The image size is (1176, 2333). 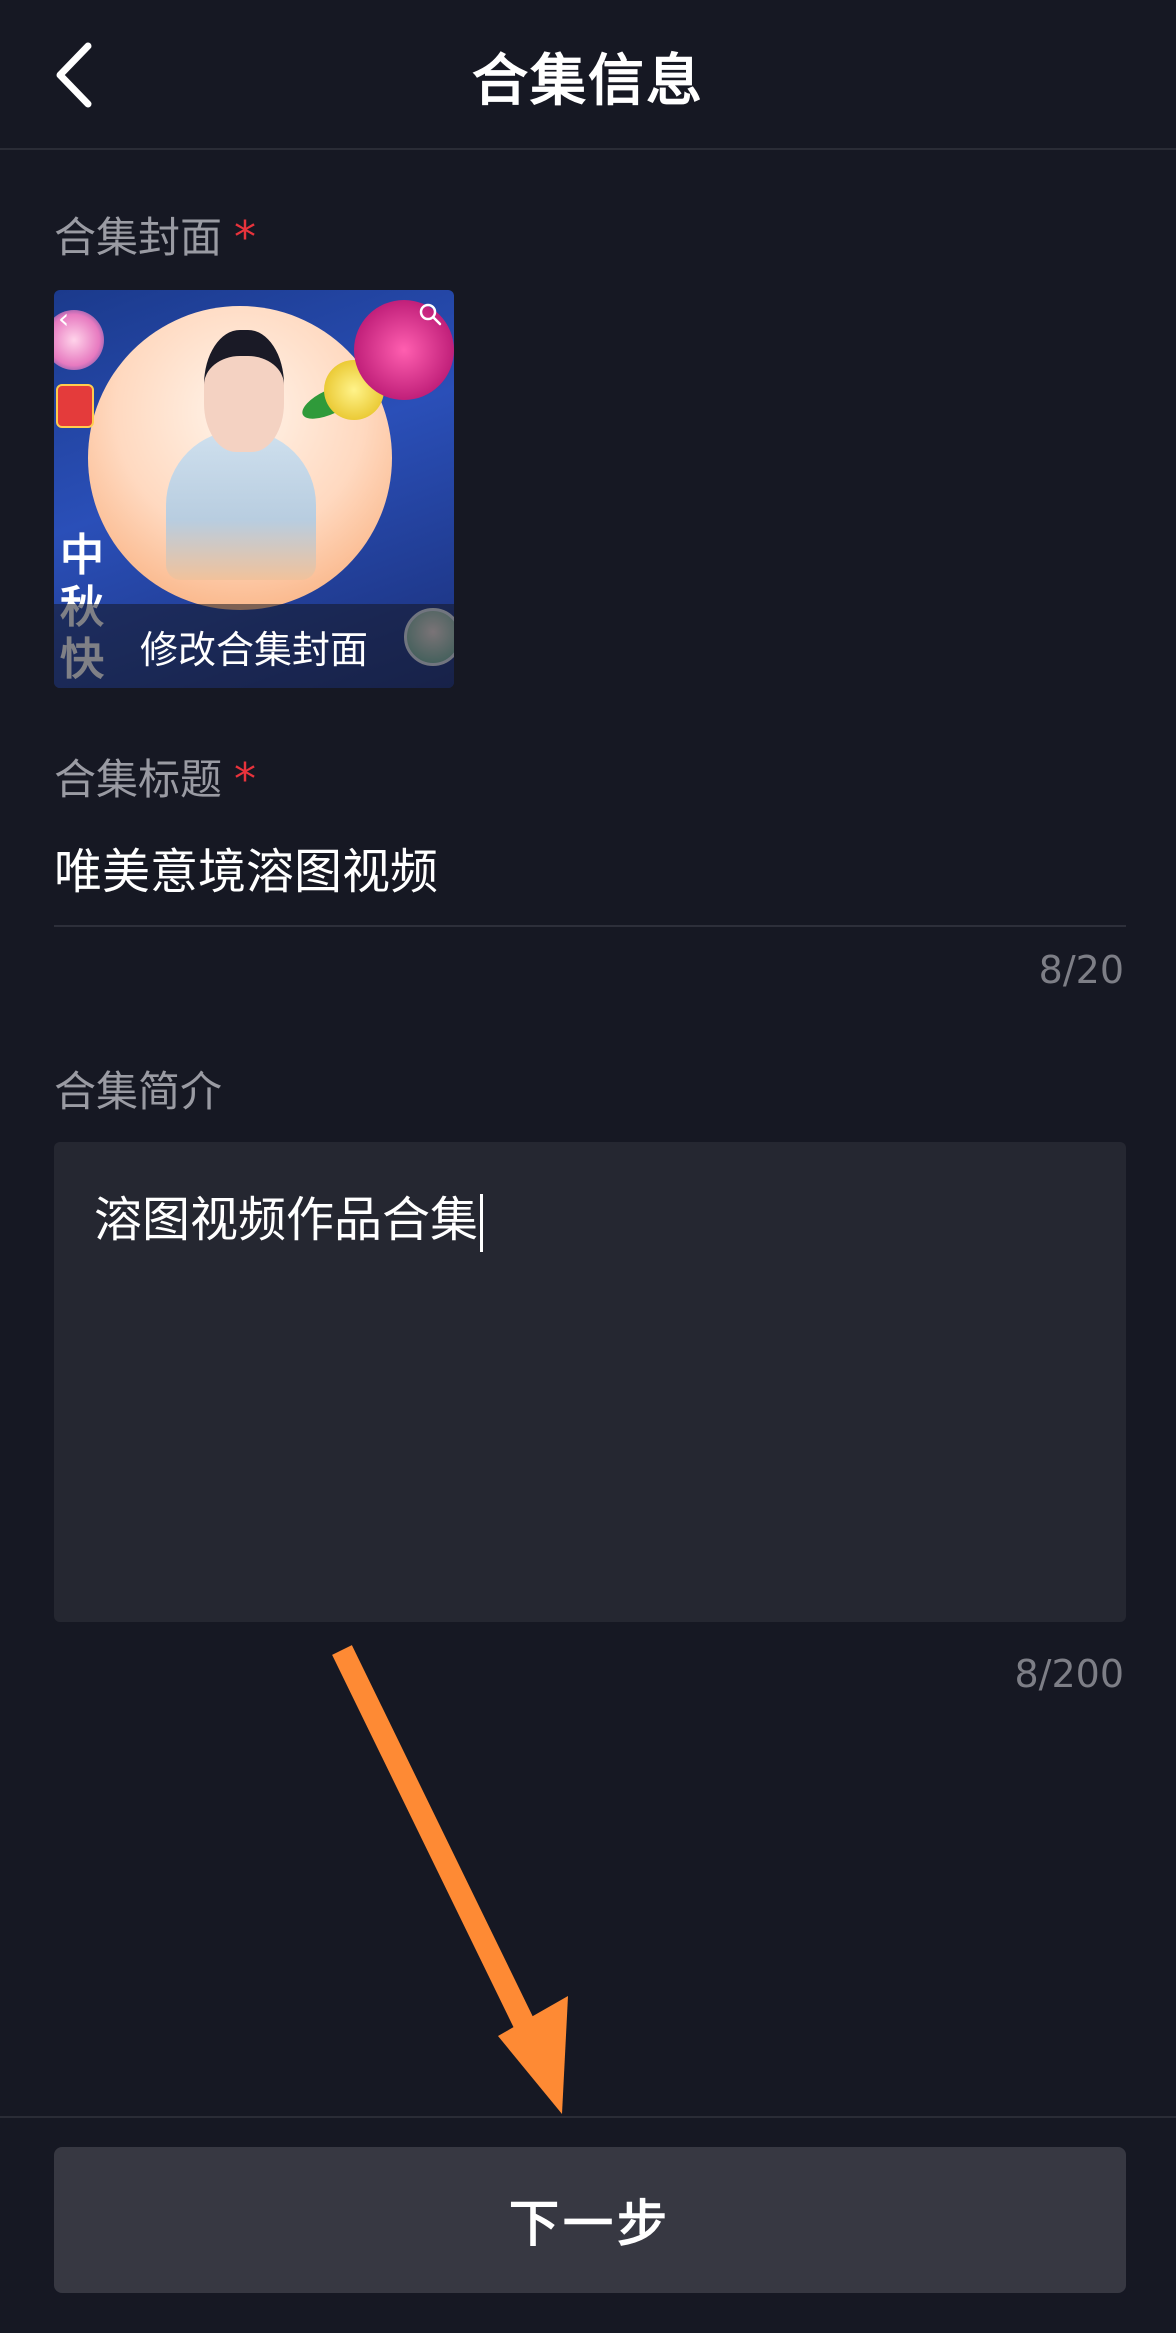 I want to click on title-char-counter: 8/20, so click(x=1081, y=970).